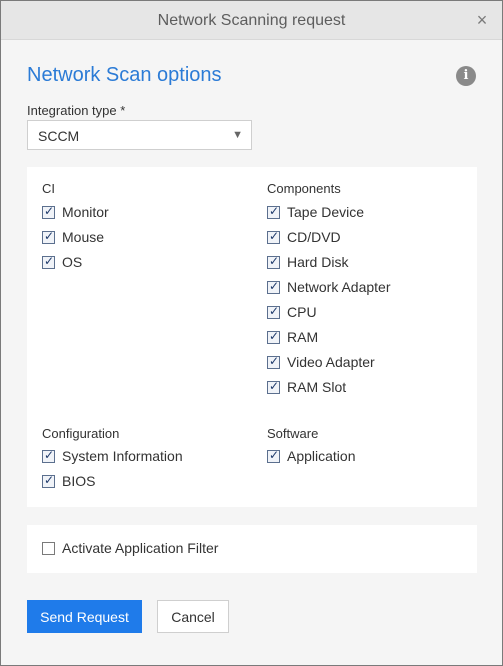 The width and height of the screenshot is (503, 666). Describe the element at coordinates (72, 262) in the screenshot. I see `checkbox-label: OS` at that location.